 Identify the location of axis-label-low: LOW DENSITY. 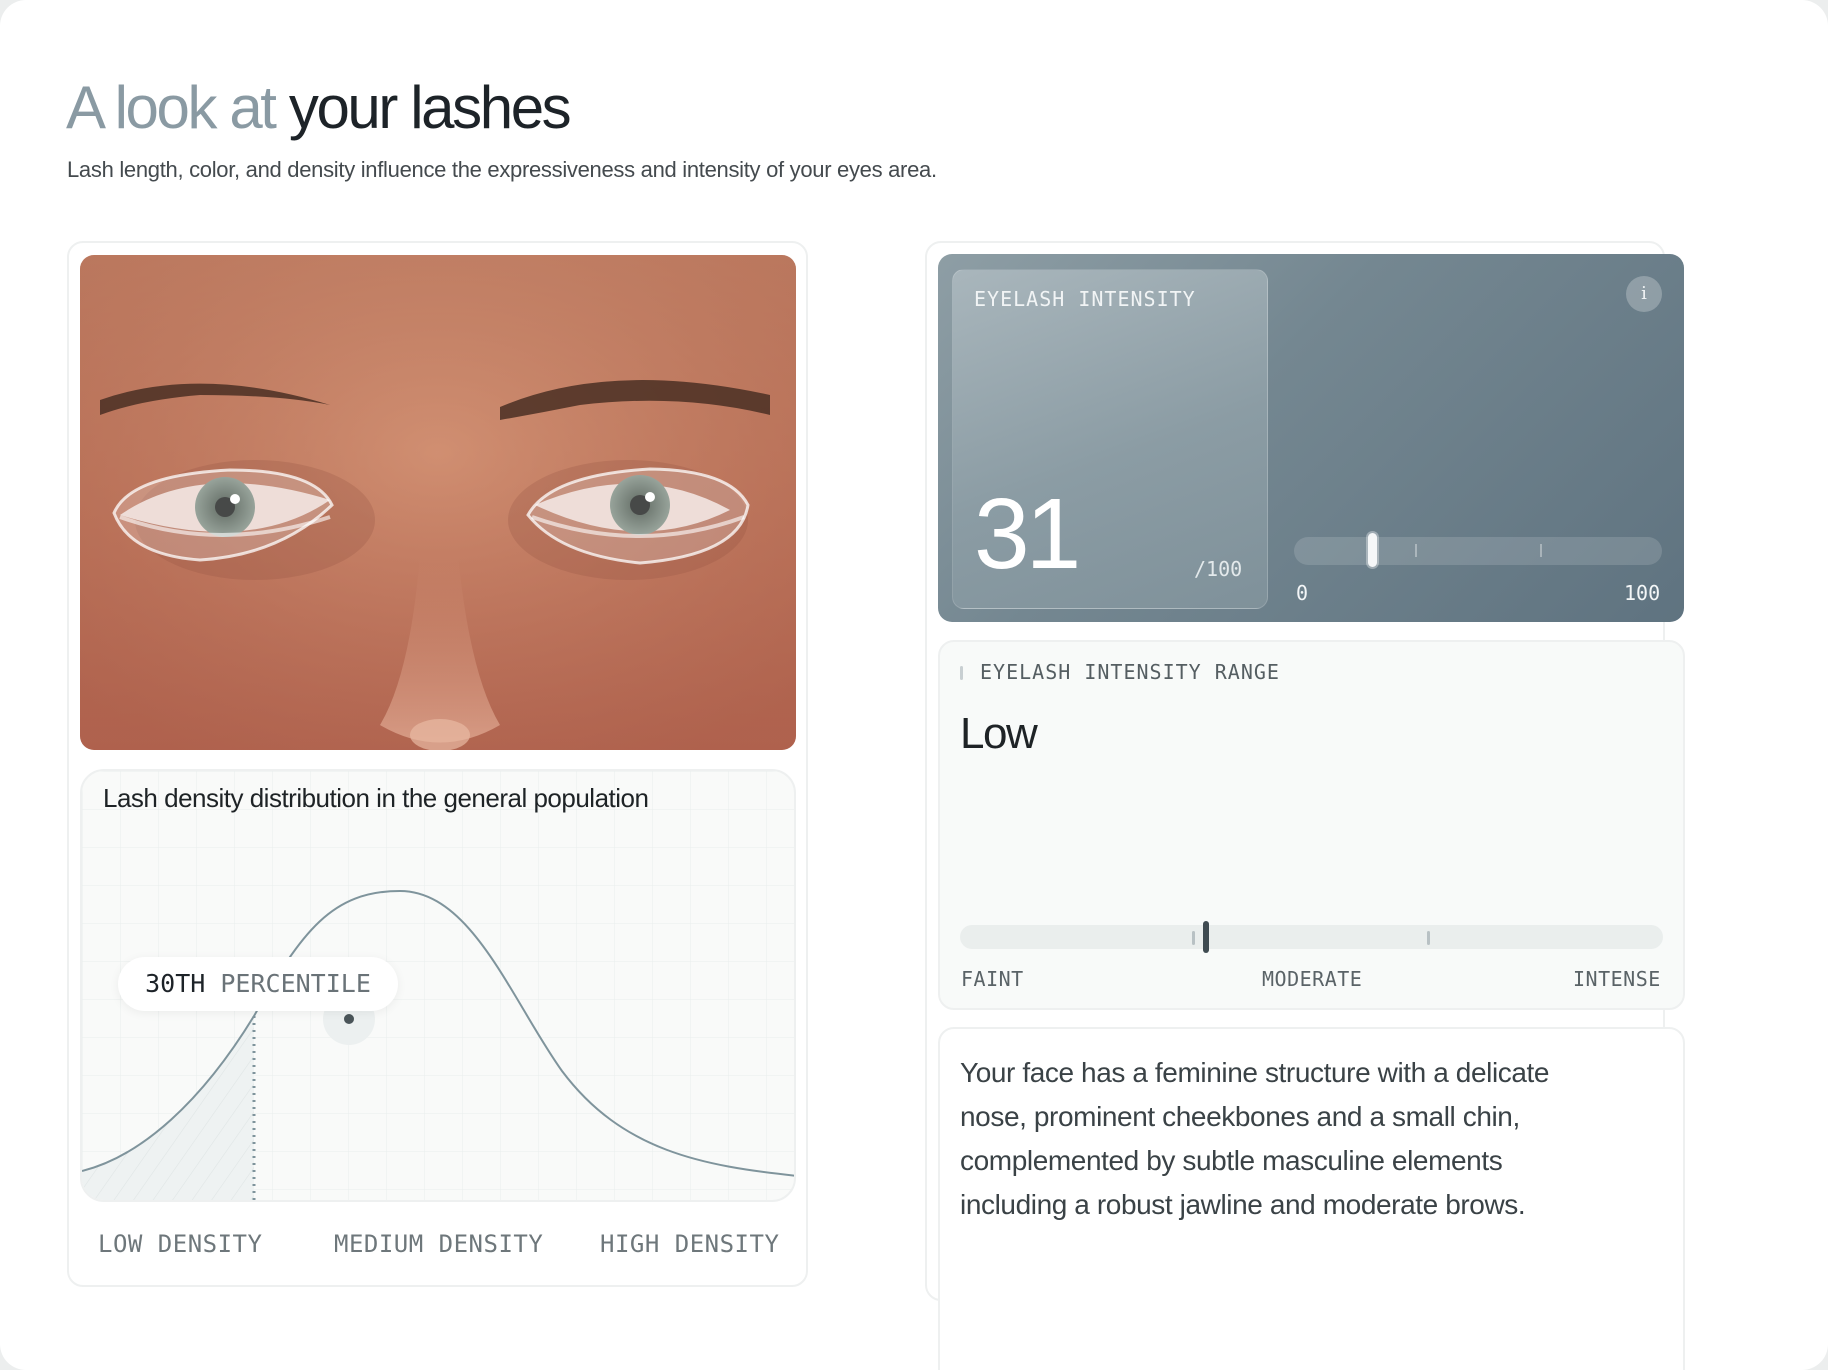
(180, 1244).